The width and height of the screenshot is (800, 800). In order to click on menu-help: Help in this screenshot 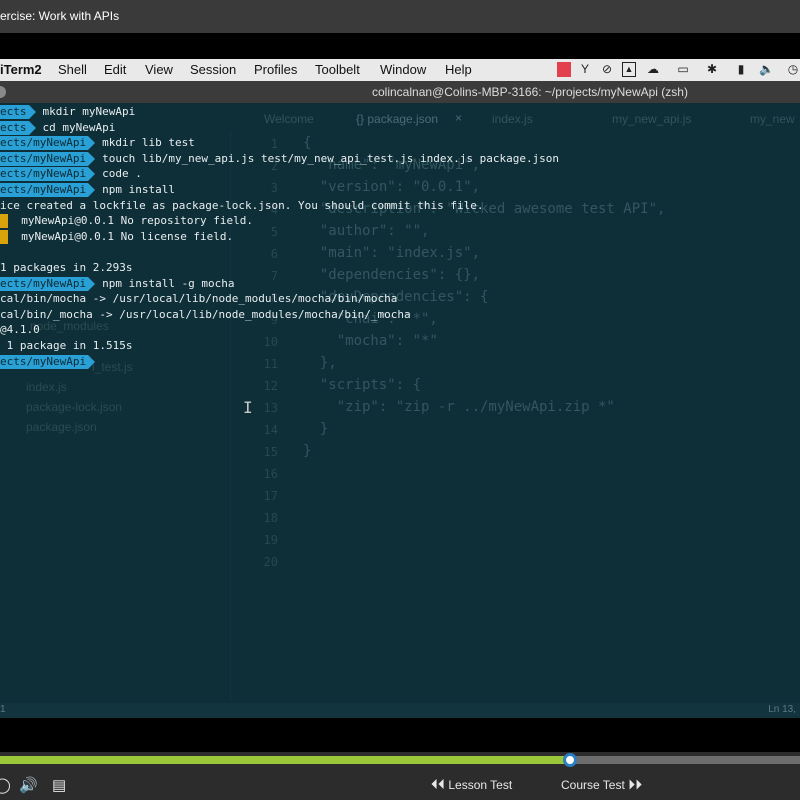, I will do `click(458, 69)`.